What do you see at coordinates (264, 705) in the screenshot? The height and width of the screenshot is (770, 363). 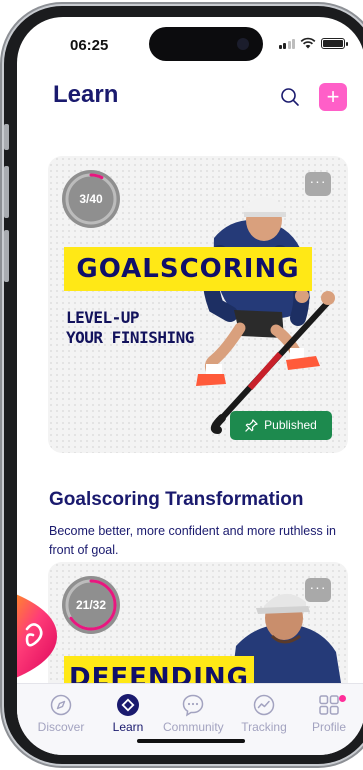 I see `chart-circle-icon` at bounding box center [264, 705].